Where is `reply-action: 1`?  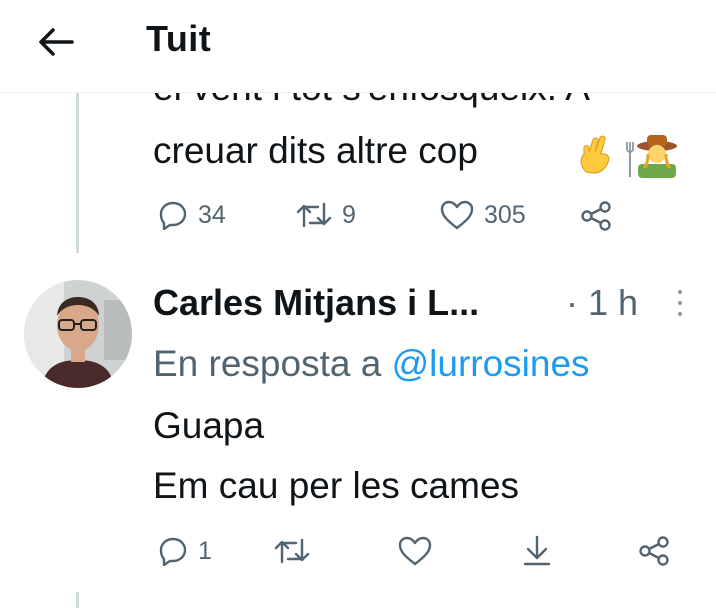
reply-action: 1 is located at coordinates (185, 551).